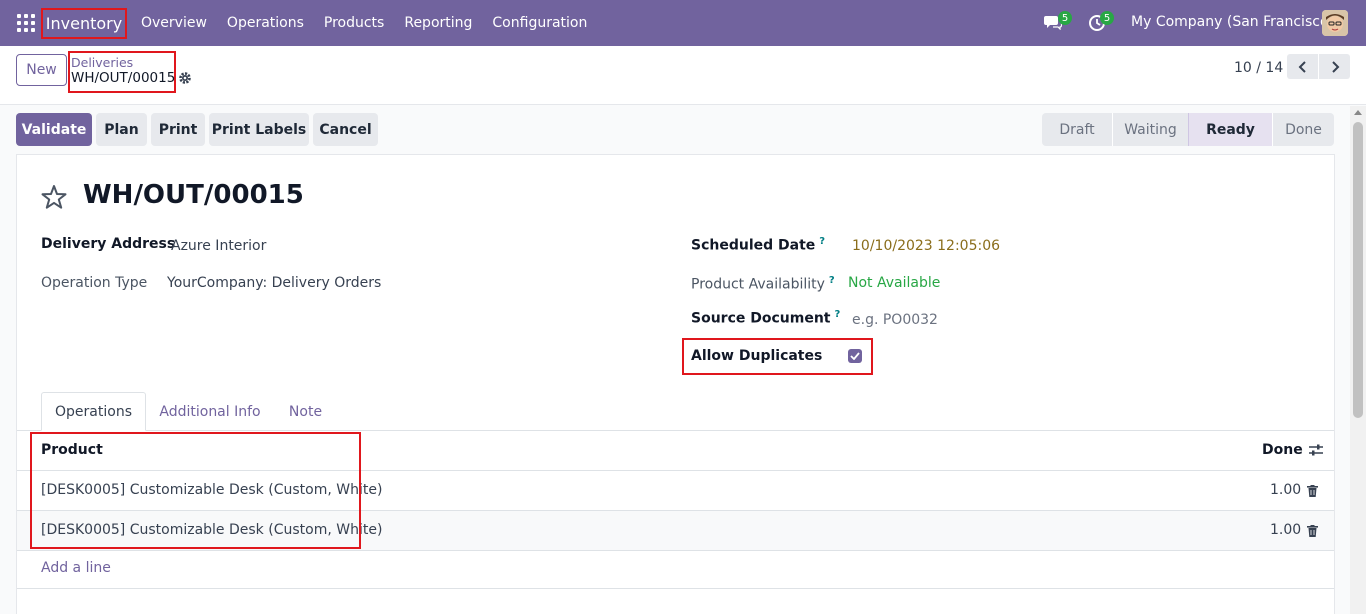 The image size is (1366, 614). Describe the element at coordinates (895, 320) in the screenshot. I see `source-document-input: e.g. PO0032` at that location.